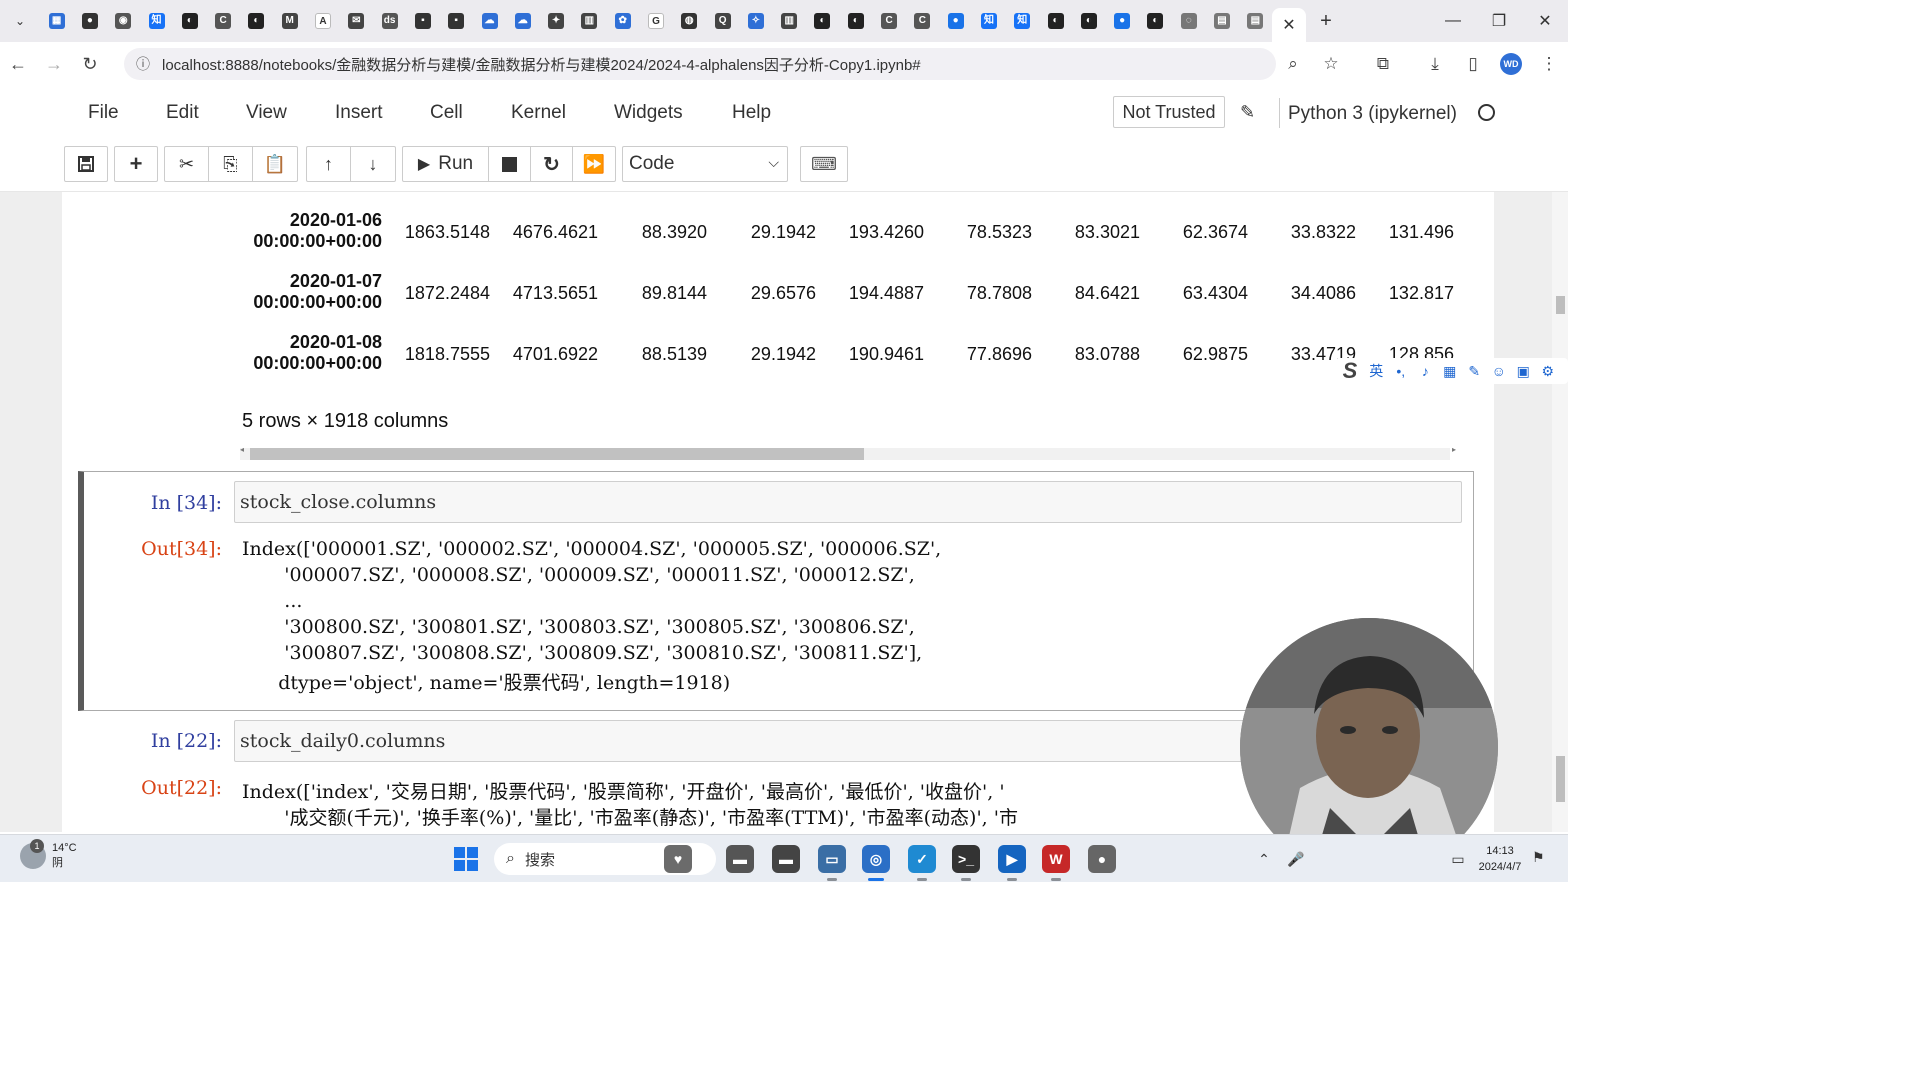 Image resolution: width=1920 pixels, height=1080 pixels. Describe the element at coordinates (1523, 371) in the screenshot. I see `ime-toolbox-icon: ▣` at that location.